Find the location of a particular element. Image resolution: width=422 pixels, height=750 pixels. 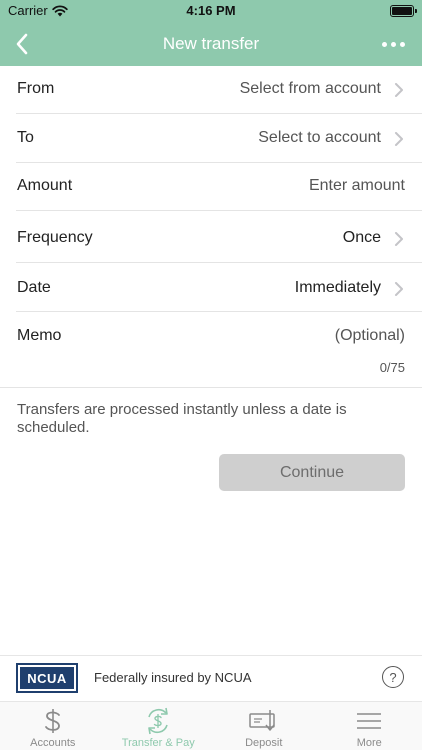

battery-icon is located at coordinates (403, 11).